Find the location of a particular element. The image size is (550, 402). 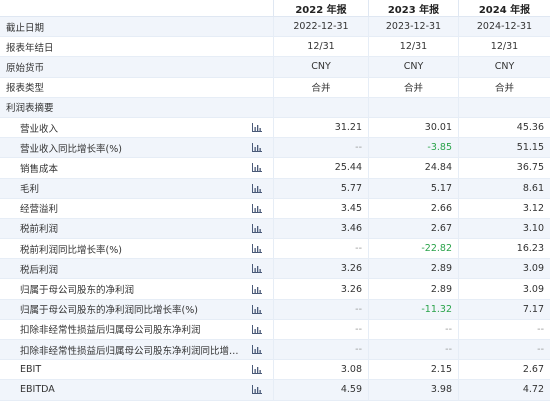

cell-value: 8.61 is located at coordinates (504, 188).